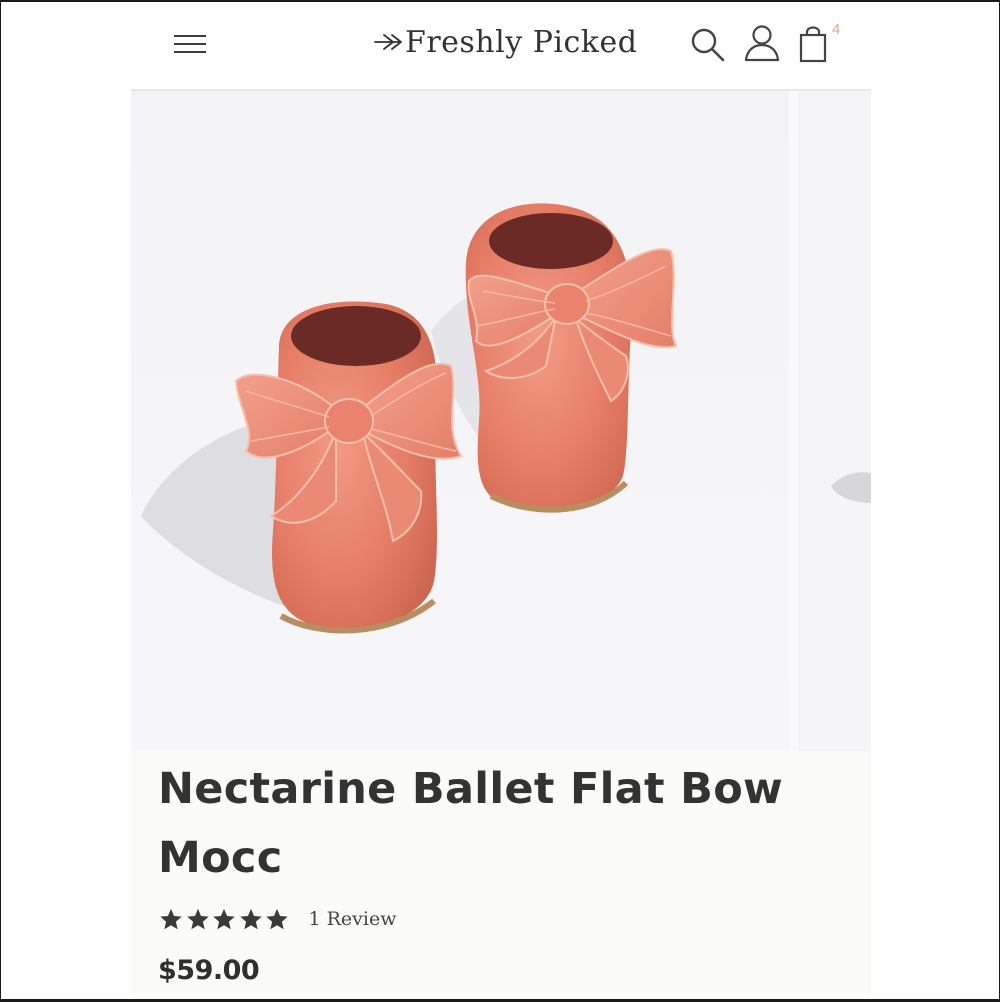 The width and height of the screenshot is (1000, 1002). Describe the element at coordinates (814, 43) in the screenshot. I see `cart-icon` at that location.